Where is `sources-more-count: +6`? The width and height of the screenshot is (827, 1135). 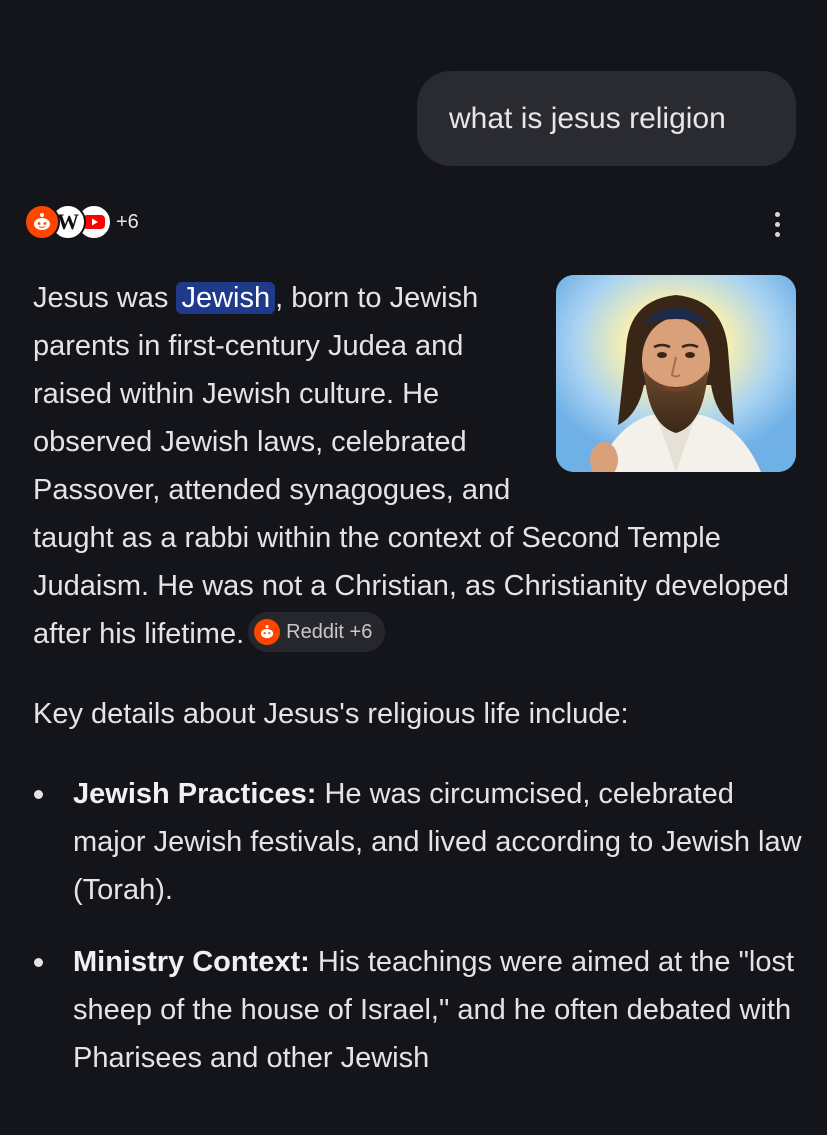
sources-more-count: +6 is located at coordinates (127, 221).